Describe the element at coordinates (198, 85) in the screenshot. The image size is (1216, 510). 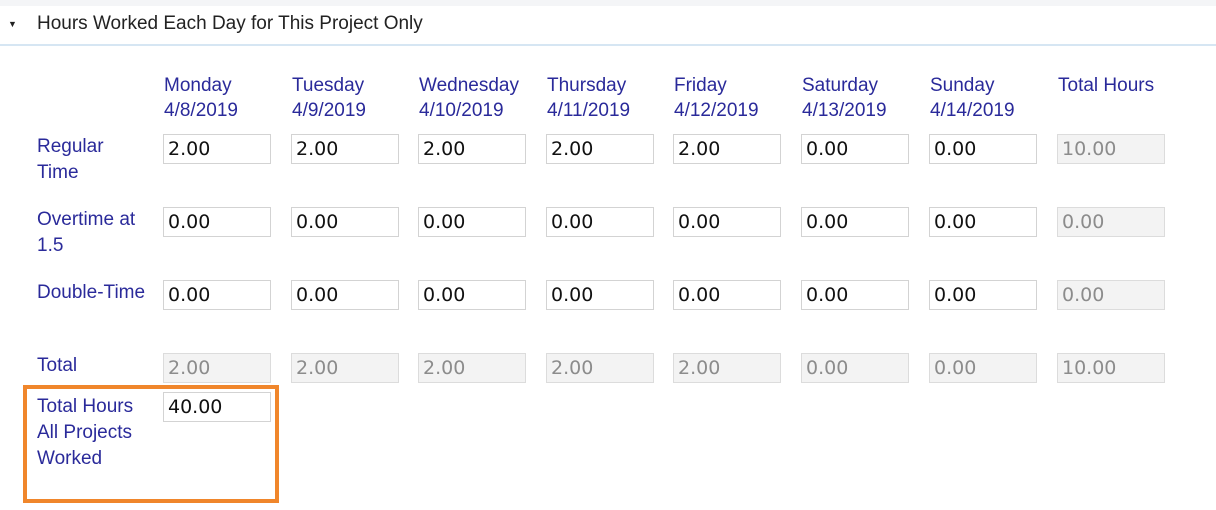
I see `col-day: Monday` at that location.